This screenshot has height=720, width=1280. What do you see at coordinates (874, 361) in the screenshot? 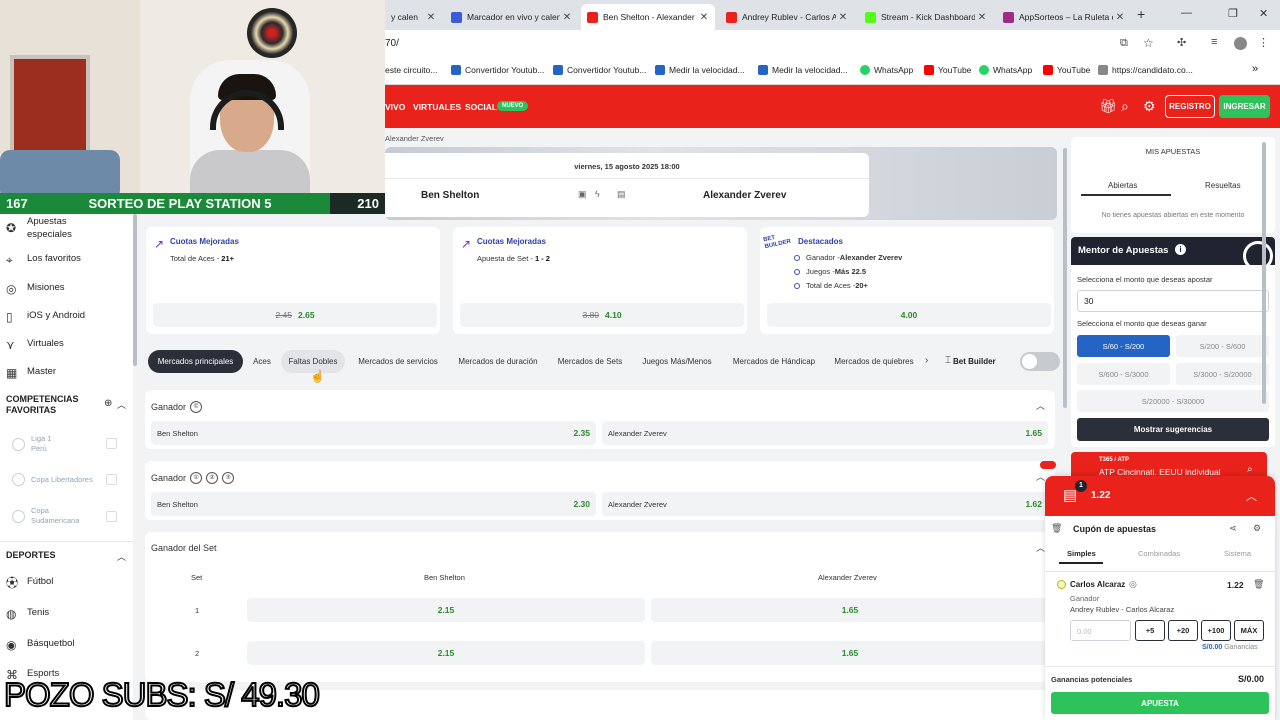
I see `tab-mercados-quiebres: Mercados de quiebres` at bounding box center [874, 361].